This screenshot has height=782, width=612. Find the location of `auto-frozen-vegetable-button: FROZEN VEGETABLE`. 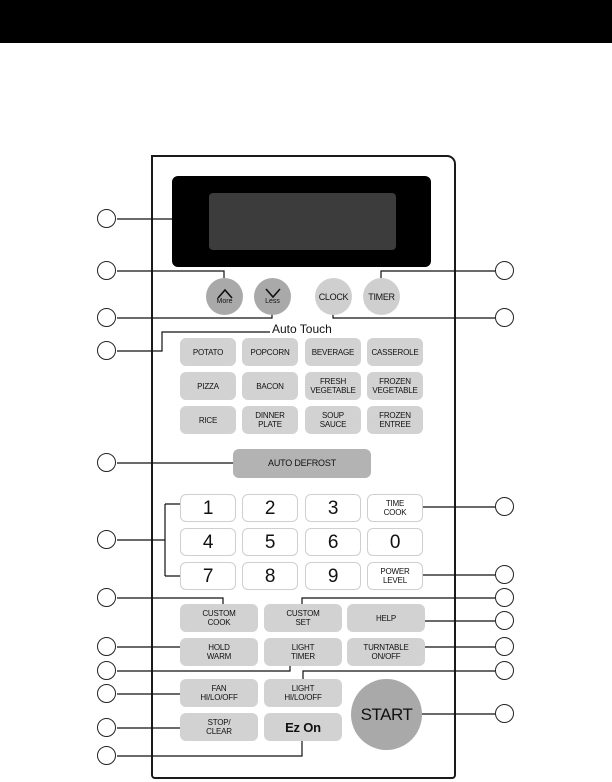

auto-frozen-vegetable-button: FROZEN VEGETABLE is located at coordinates (395, 386).